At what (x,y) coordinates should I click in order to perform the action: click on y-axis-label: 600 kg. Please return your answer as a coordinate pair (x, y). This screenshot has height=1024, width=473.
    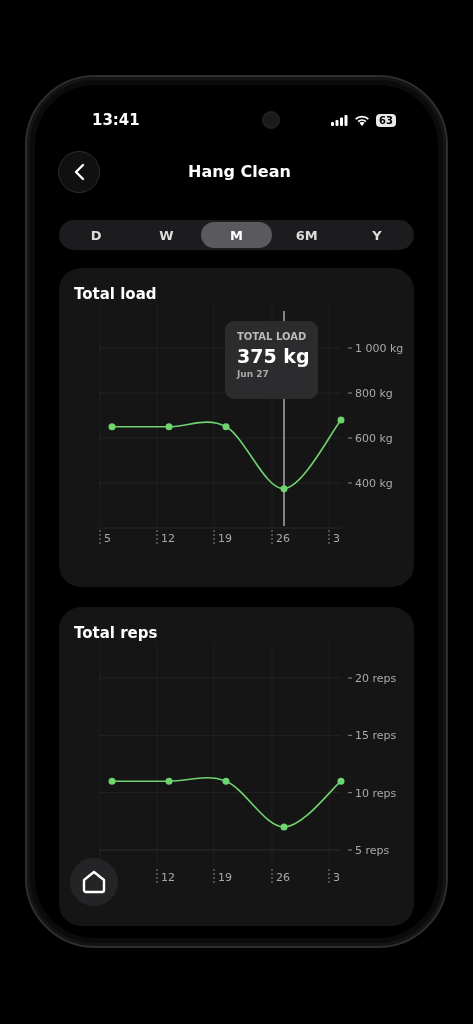
    Looking at the image, I should click on (370, 438).